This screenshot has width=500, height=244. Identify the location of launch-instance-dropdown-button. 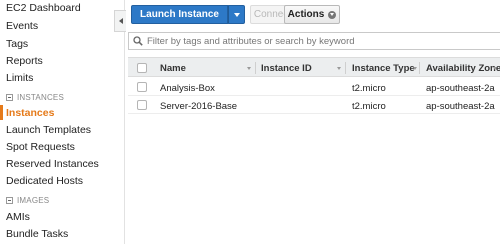
(236, 14).